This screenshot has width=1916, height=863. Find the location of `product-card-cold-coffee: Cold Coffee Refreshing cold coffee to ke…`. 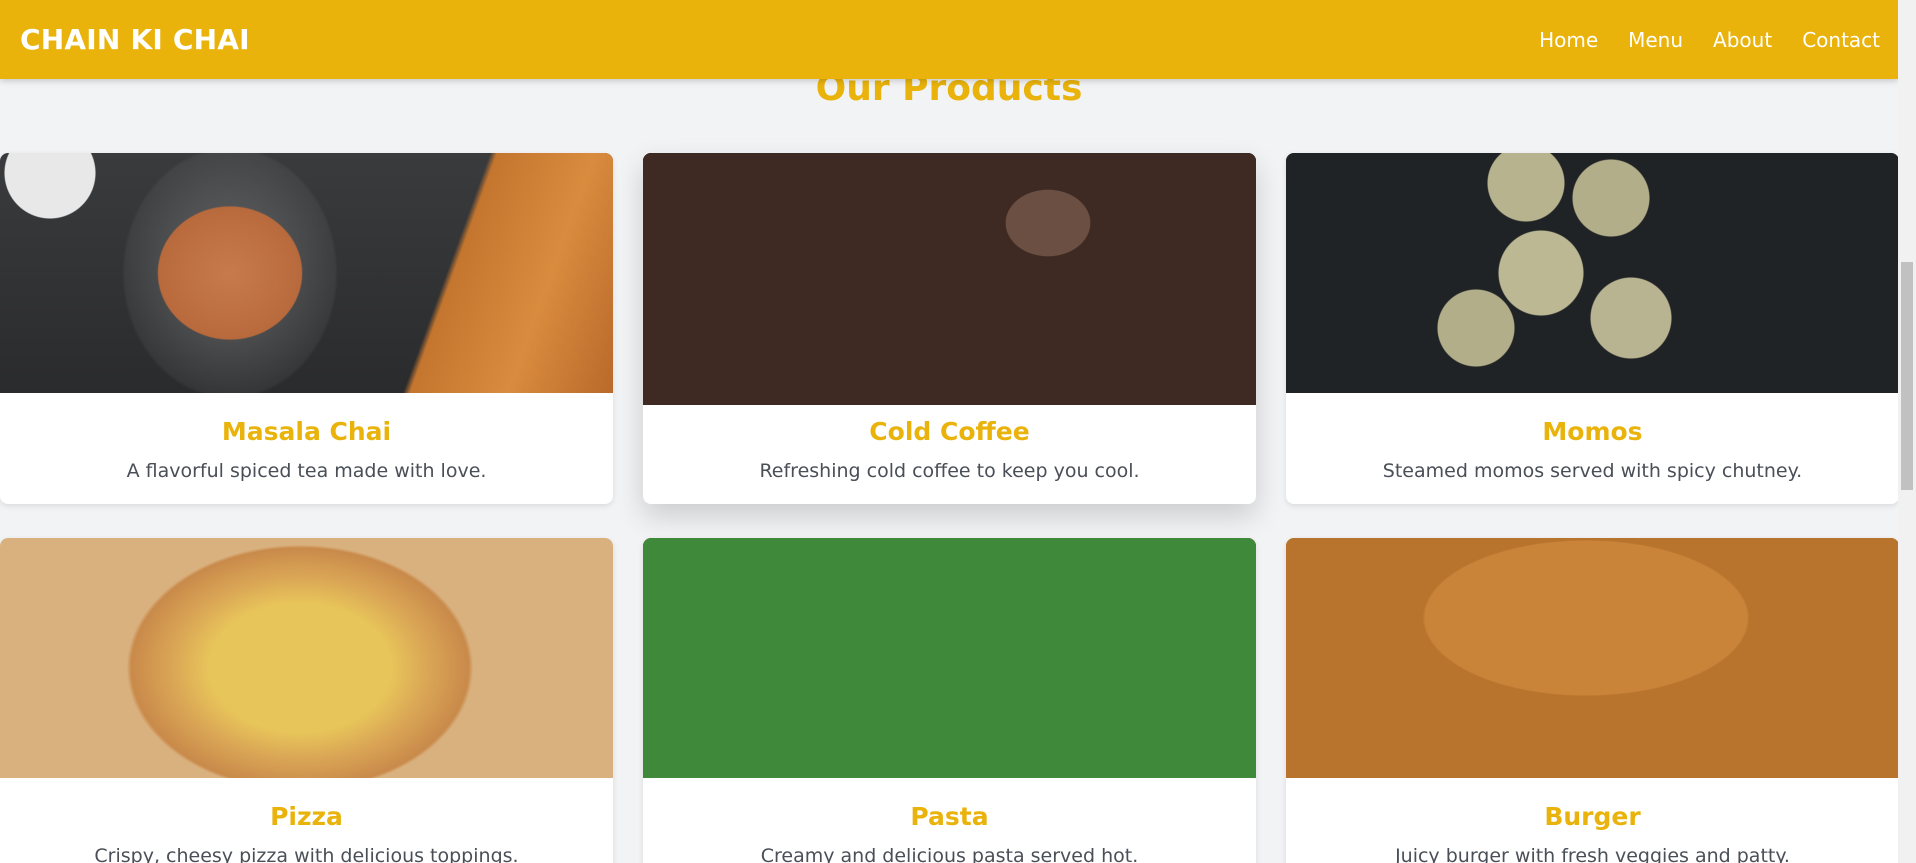

product-card-cold-coffee: Cold Coffee Refreshing cold coffee to ke… is located at coordinates (949, 328).